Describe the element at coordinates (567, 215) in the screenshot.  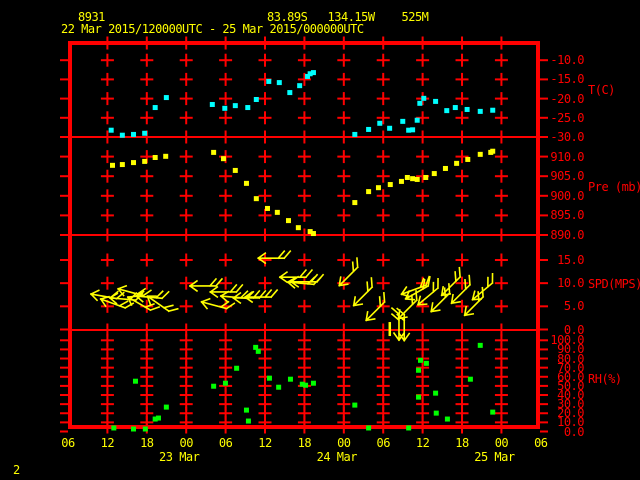
I see `y-tick-label: 895.0` at that location.